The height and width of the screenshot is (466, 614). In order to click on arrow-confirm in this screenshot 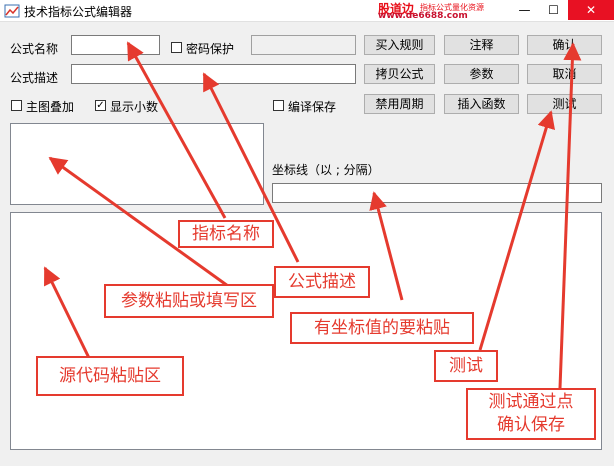, I will do `click(570, 215)`.